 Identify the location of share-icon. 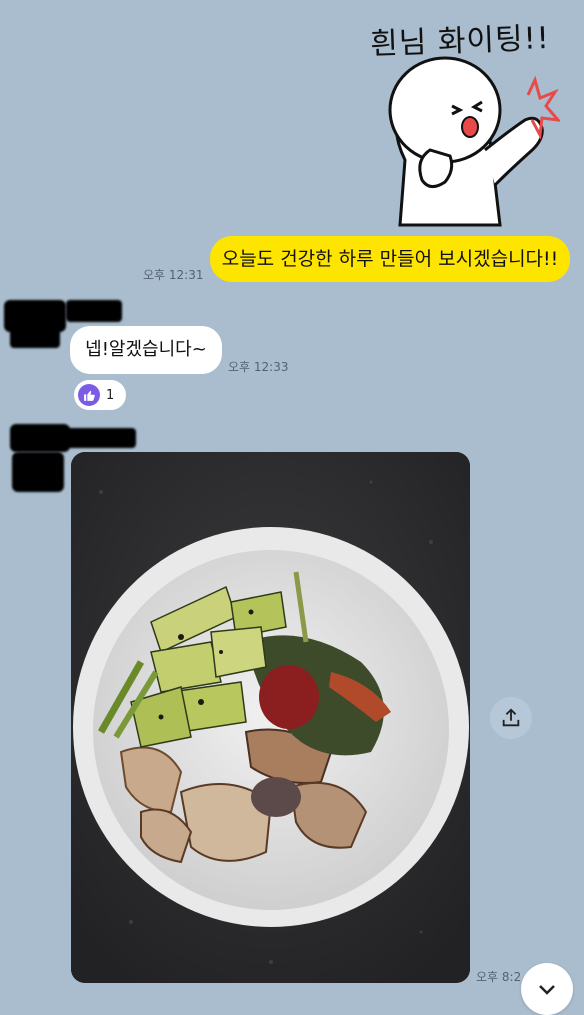
(511, 717).